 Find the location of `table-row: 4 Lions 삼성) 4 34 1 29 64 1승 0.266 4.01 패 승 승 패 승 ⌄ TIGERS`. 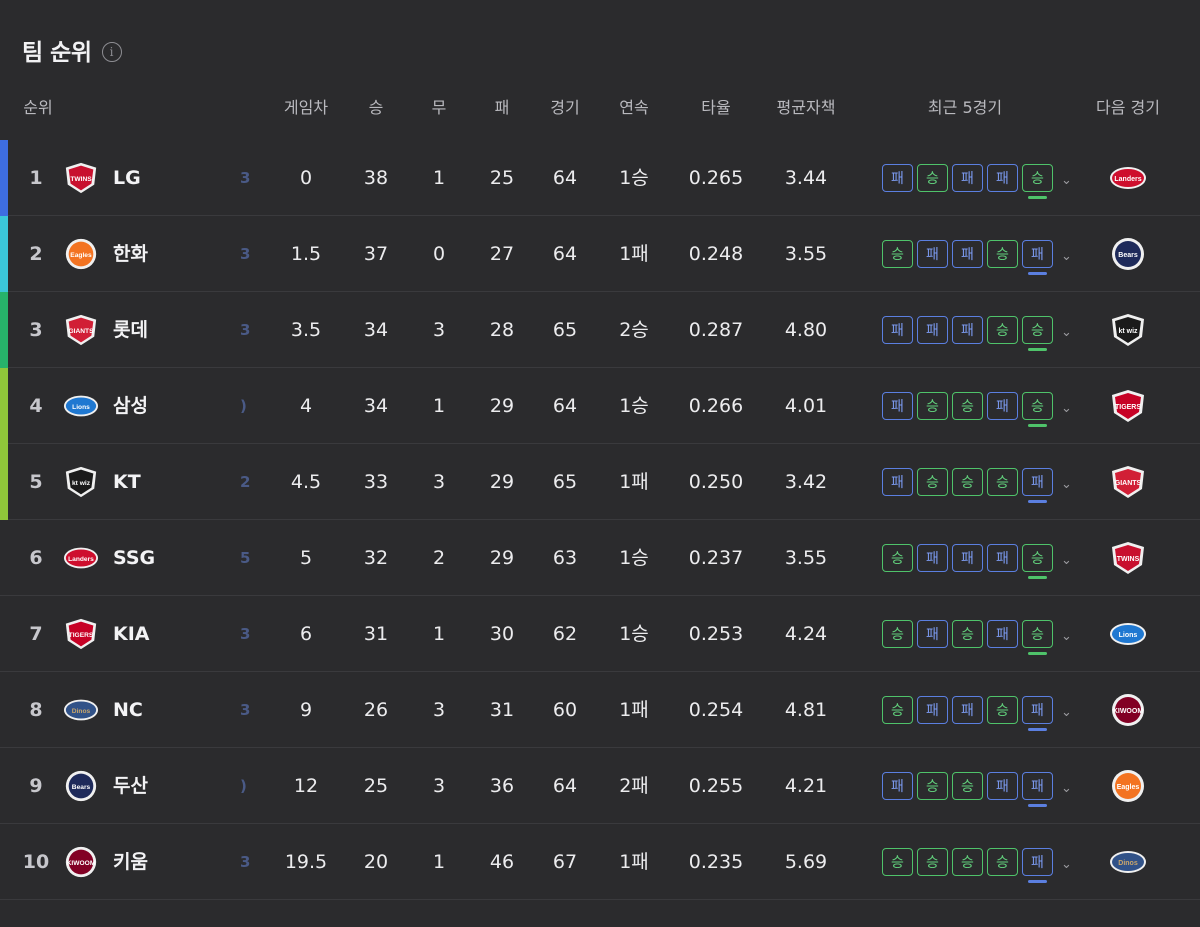

table-row: 4 Lions 삼성) 4 34 1 29 64 1승 0.266 4.01 패 승 승 패 승 ⌄ TIGERS is located at coordinates (600, 406).